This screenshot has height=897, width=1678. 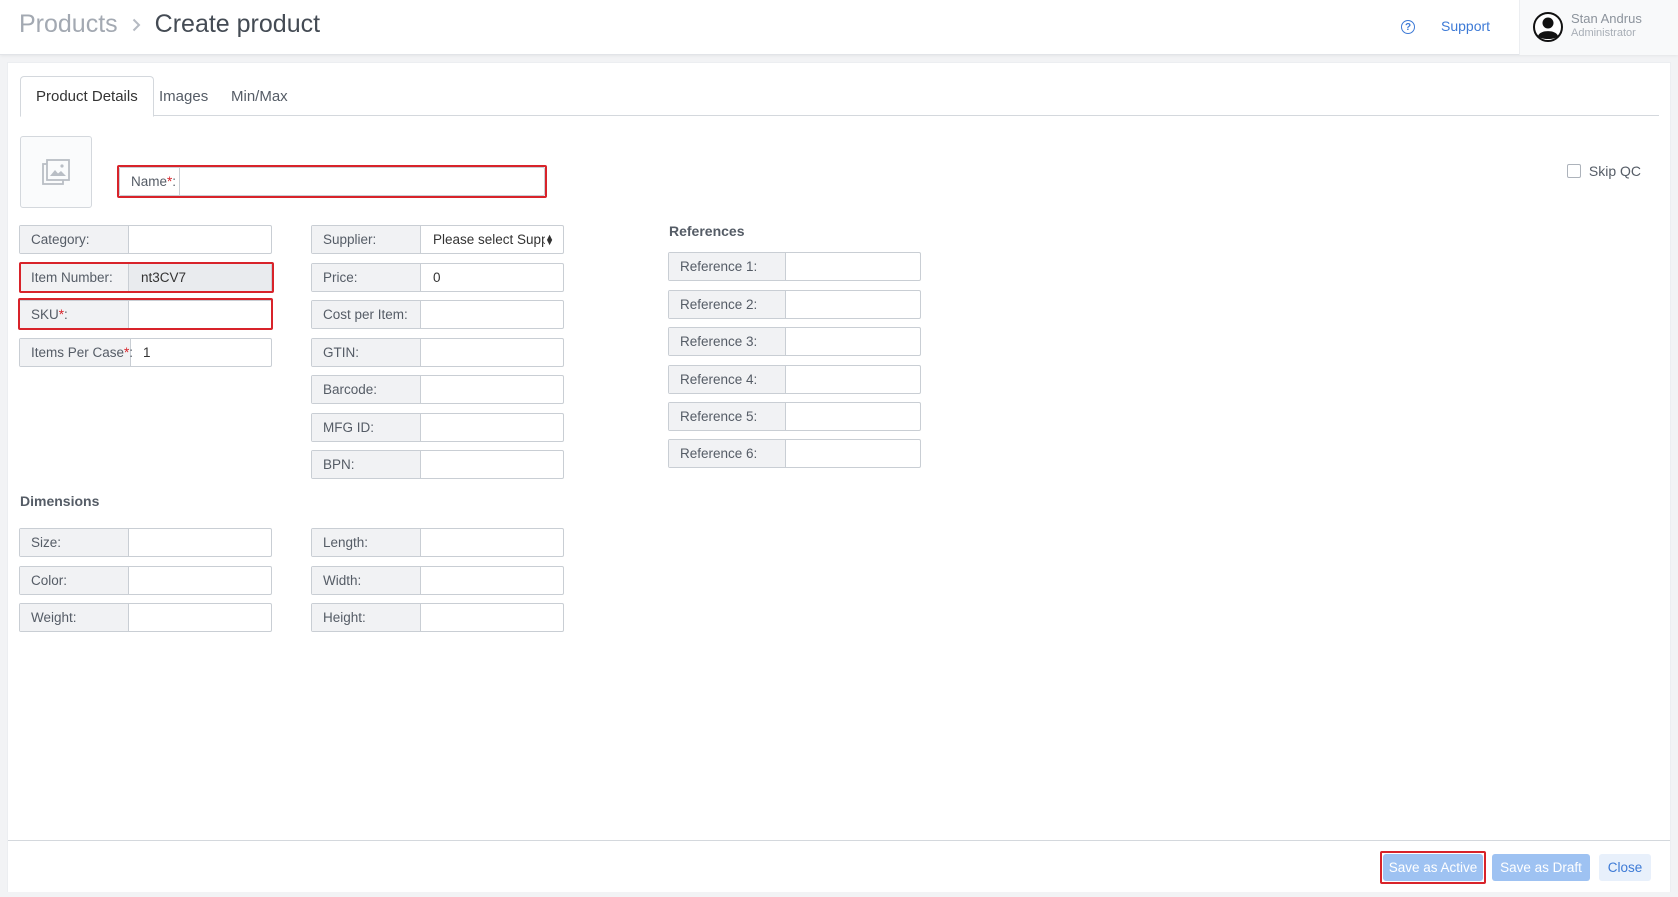 I want to click on reference-6-label: Reference 6:, so click(x=727, y=453).